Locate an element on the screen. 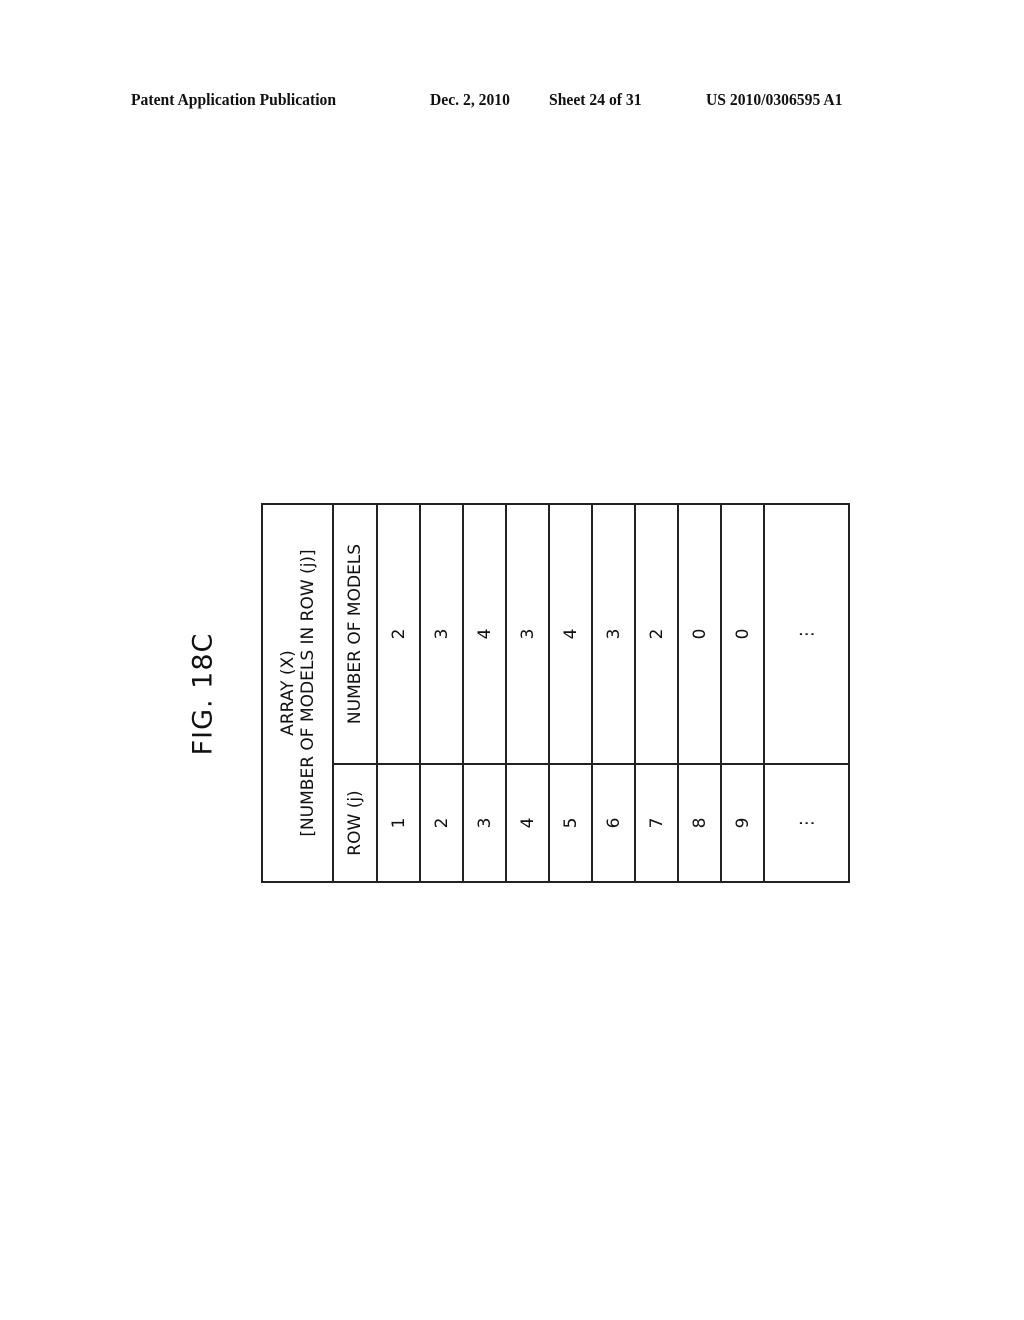 The image size is (1024, 1320). row-index-cell: 6 is located at coordinates (613, 823).